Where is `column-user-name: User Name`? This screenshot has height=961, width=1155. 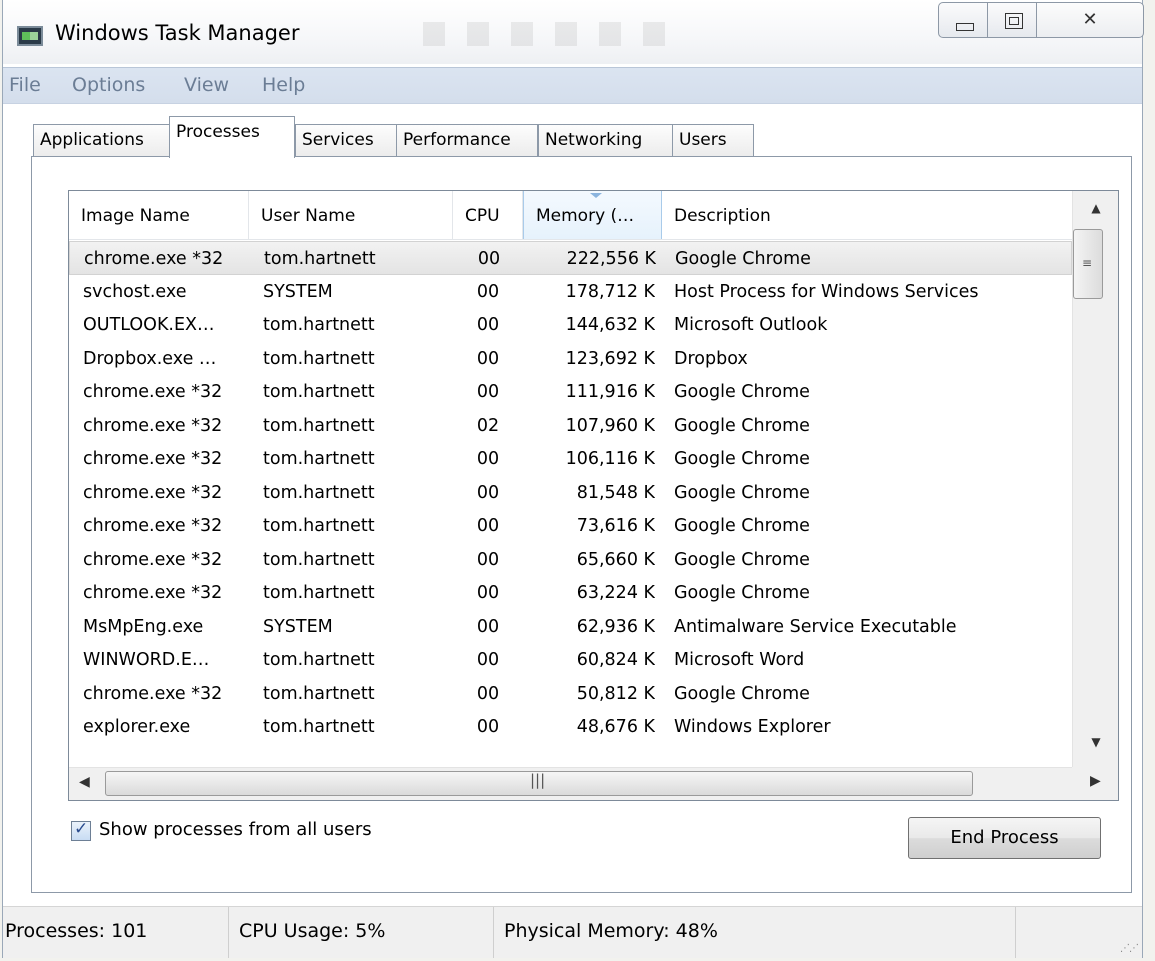
column-user-name: User Name is located at coordinates (351, 215).